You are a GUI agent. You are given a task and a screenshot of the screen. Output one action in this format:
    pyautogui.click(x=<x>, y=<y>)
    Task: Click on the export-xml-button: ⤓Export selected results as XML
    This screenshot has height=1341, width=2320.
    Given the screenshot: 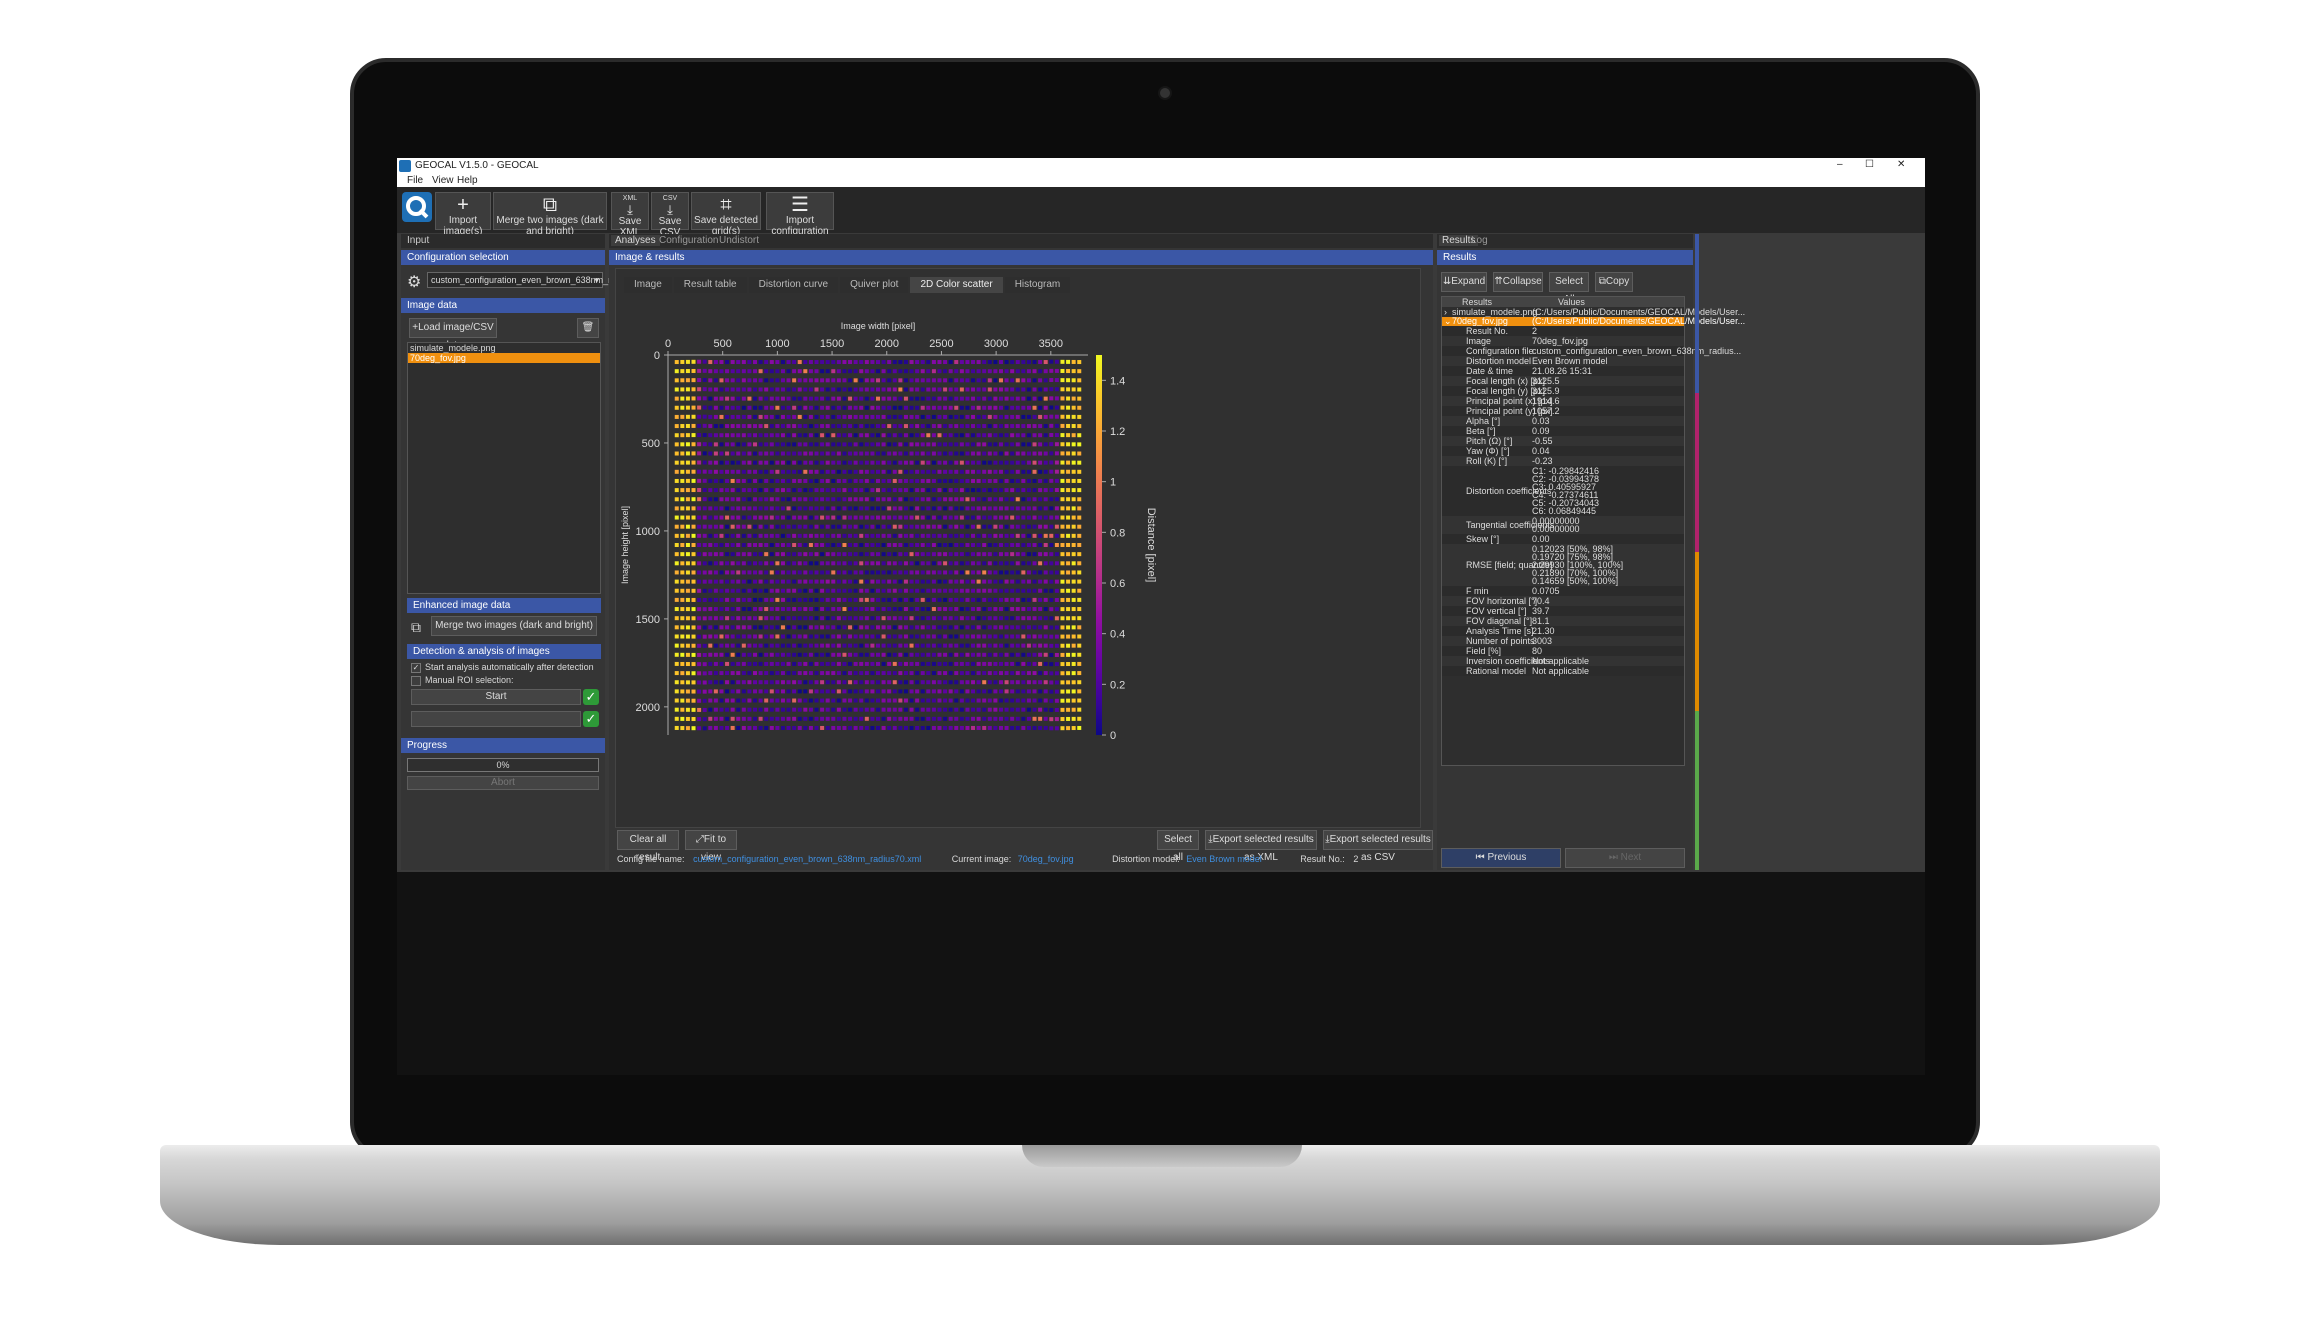 What is the action you would take?
    pyautogui.click(x=1261, y=846)
    